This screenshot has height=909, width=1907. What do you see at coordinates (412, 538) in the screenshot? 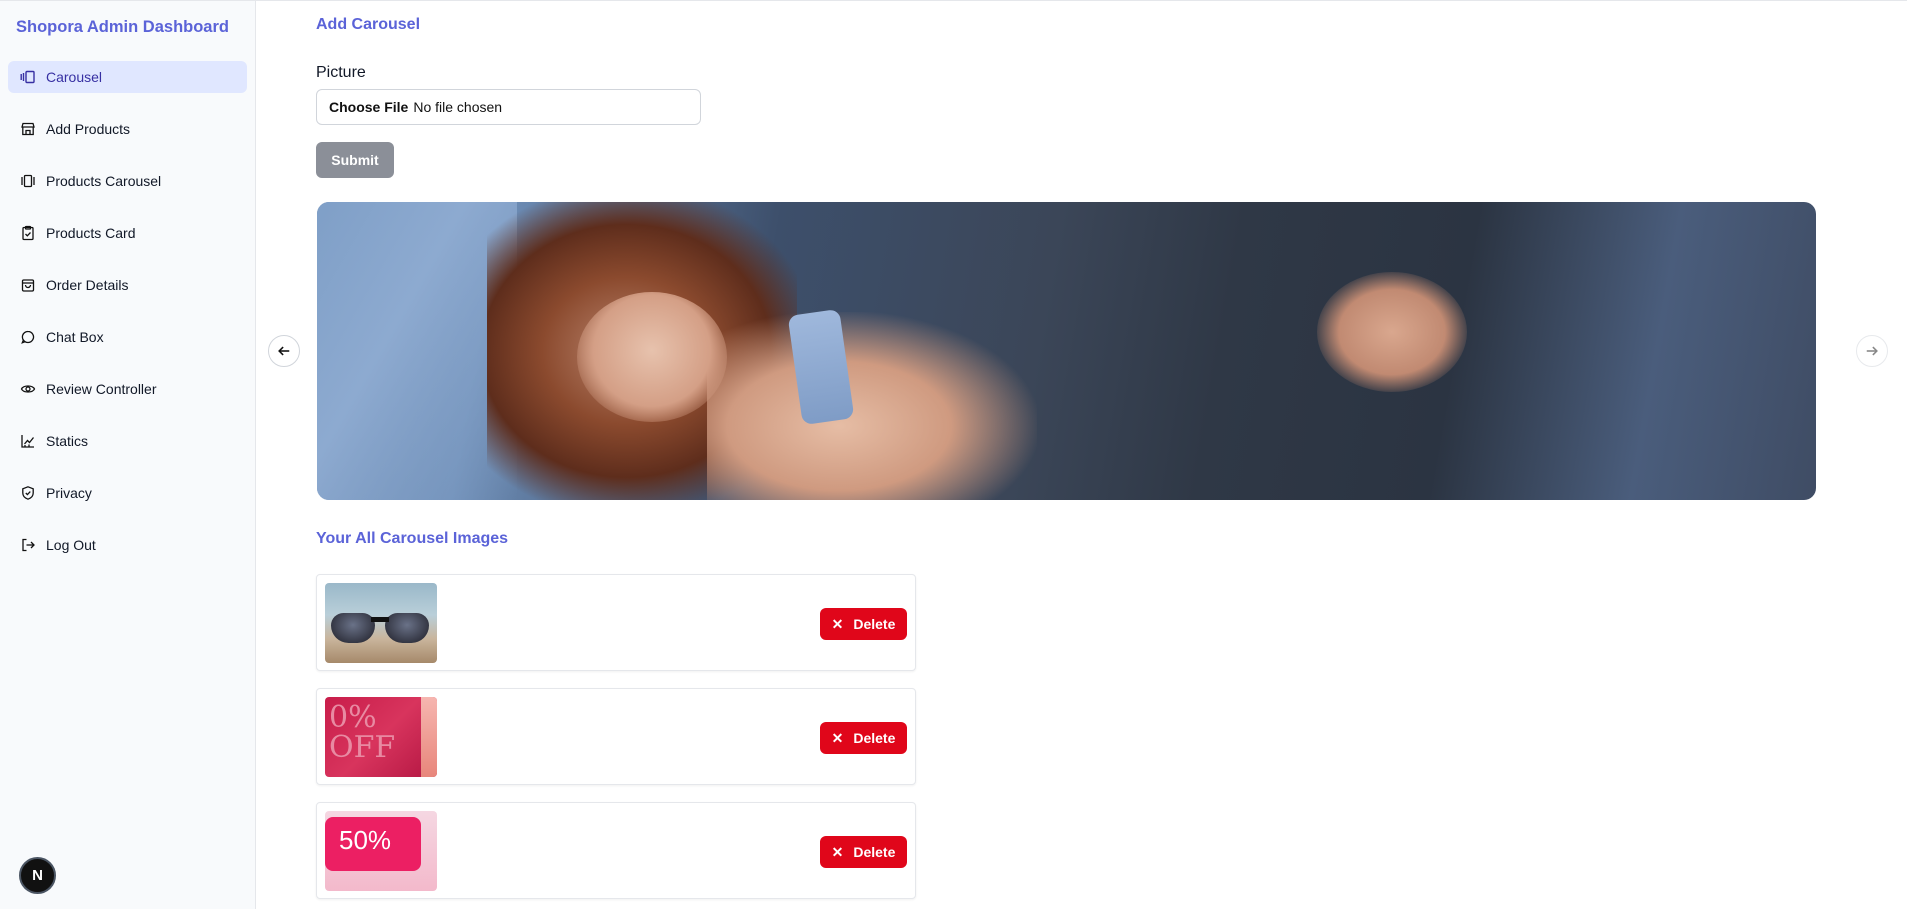
I see `gallery-title: Your All Carousel Images` at bounding box center [412, 538].